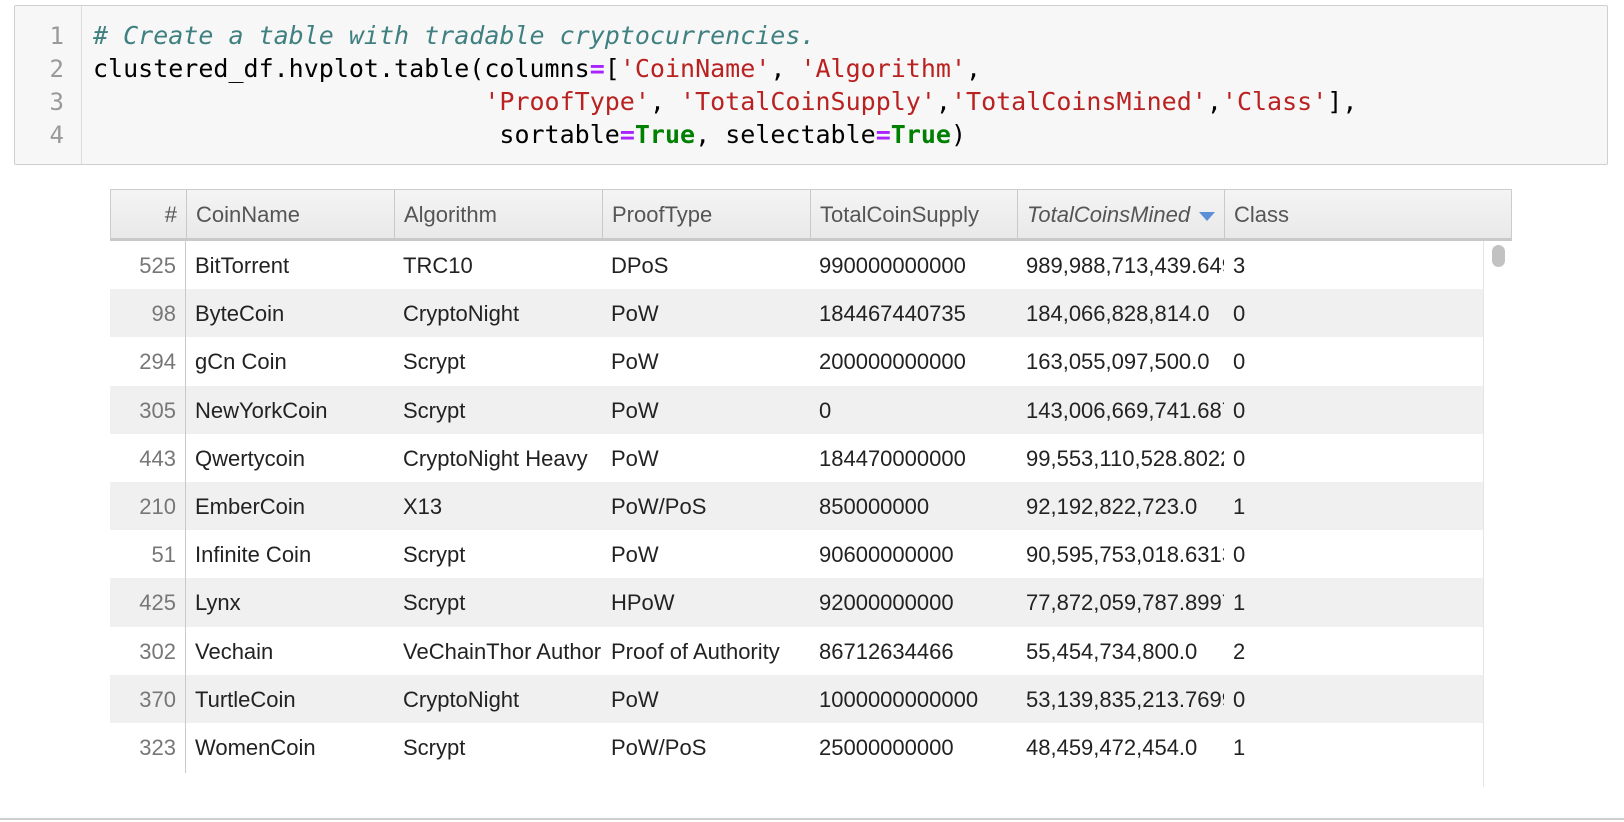 The image size is (1624, 822). Describe the element at coordinates (892, 265) in the screenshot. I see `cell-totalcoinsupply: 990000000000` at that location.